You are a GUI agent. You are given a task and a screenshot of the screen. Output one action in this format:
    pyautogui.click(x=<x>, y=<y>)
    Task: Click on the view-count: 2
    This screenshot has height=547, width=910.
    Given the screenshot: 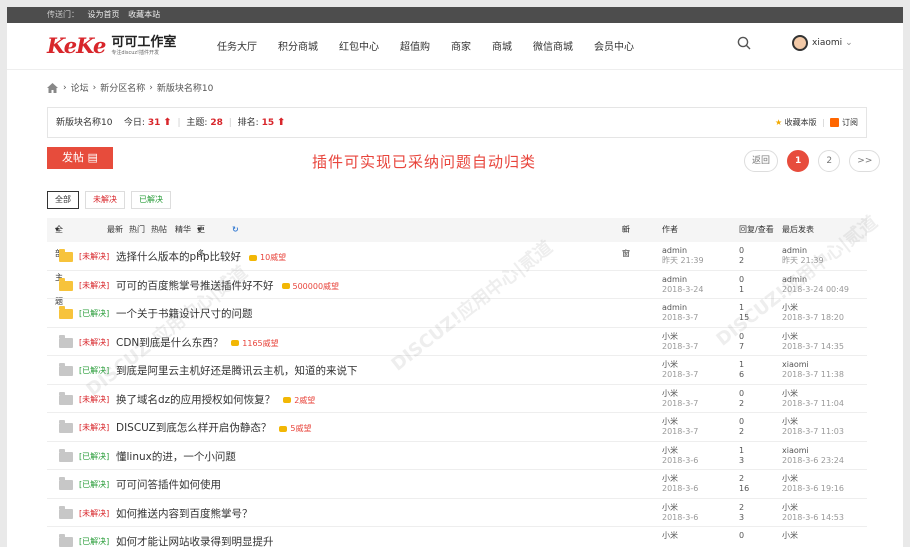 What is the action you would take?
    pyautogui.click(x=742, y=403)
    